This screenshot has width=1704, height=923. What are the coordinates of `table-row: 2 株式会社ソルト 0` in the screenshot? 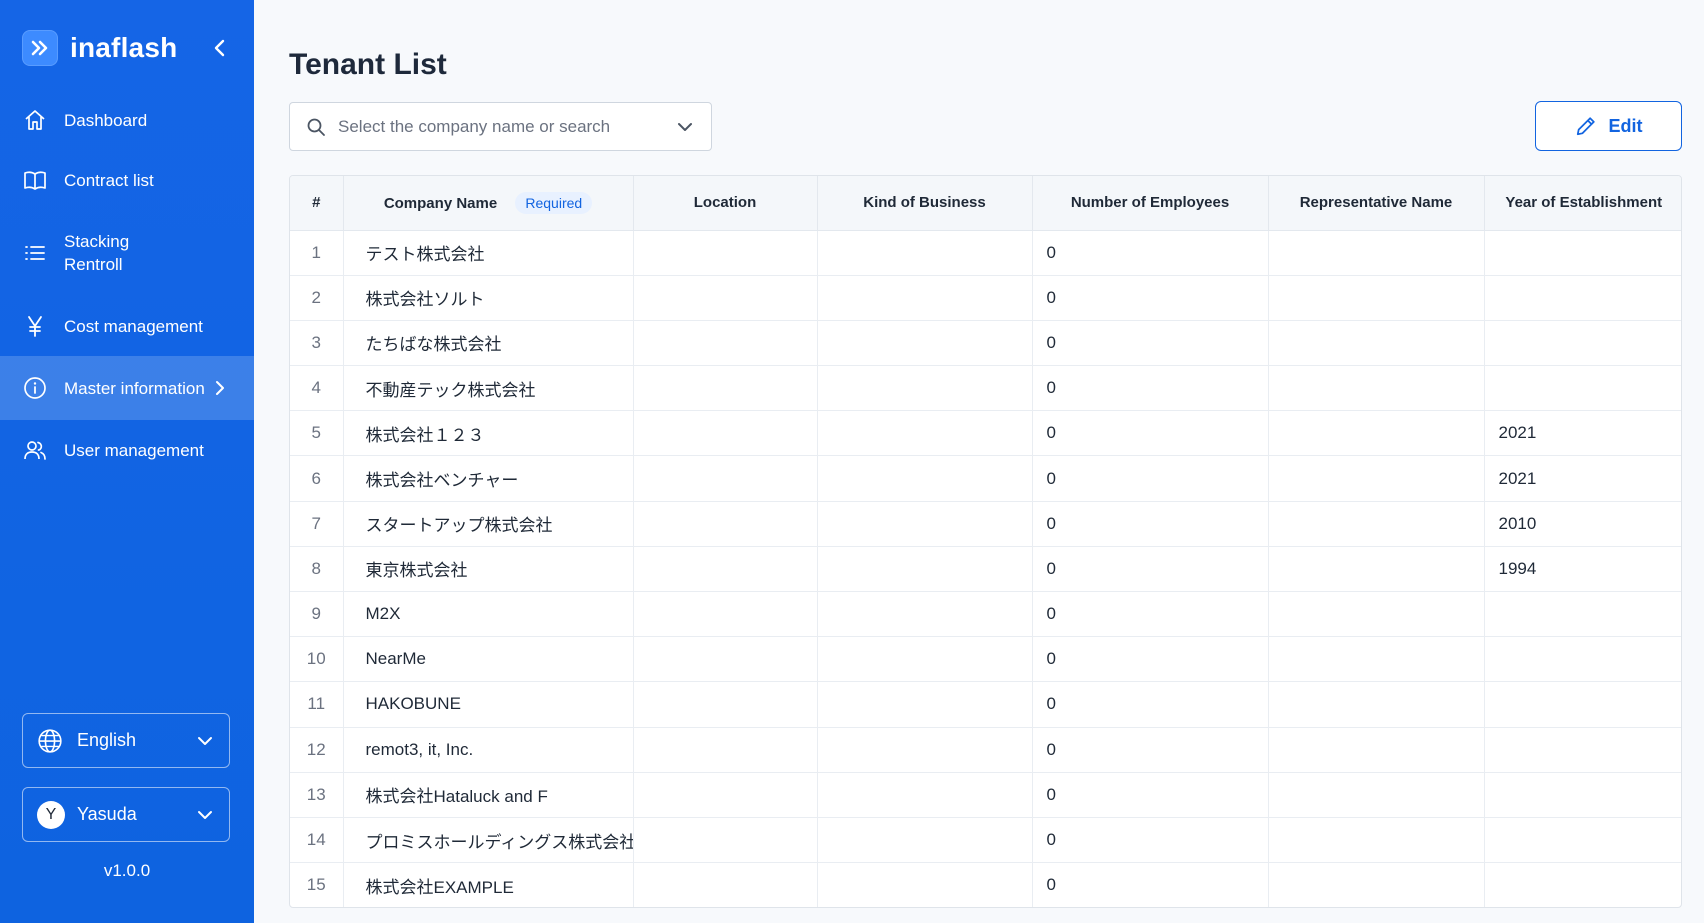 It's located at (985, 298).